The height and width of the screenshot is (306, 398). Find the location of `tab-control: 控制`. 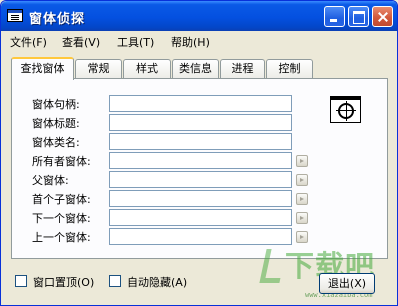

tab-control: 控制 is located at coordinates (289, 69).